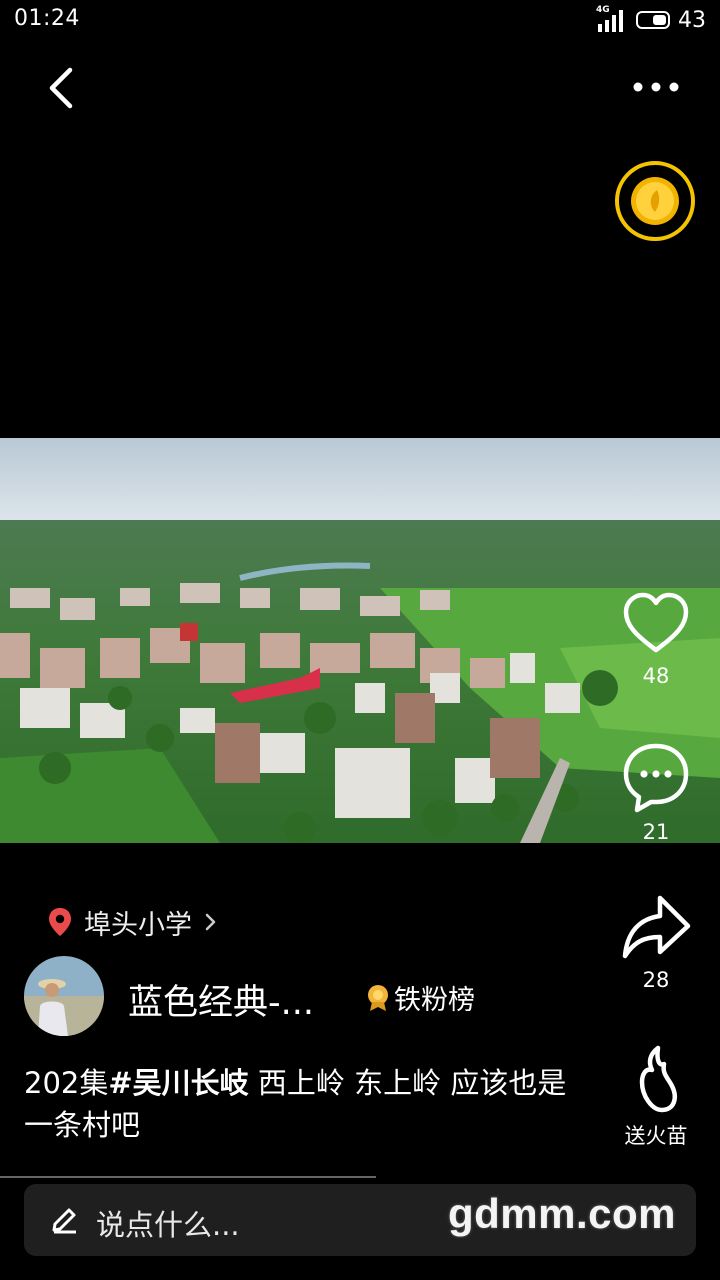  What do you see at coordinates (658, 1079) in the screenshot?
I see `flame-icon` at bounding box center [658, 1079].